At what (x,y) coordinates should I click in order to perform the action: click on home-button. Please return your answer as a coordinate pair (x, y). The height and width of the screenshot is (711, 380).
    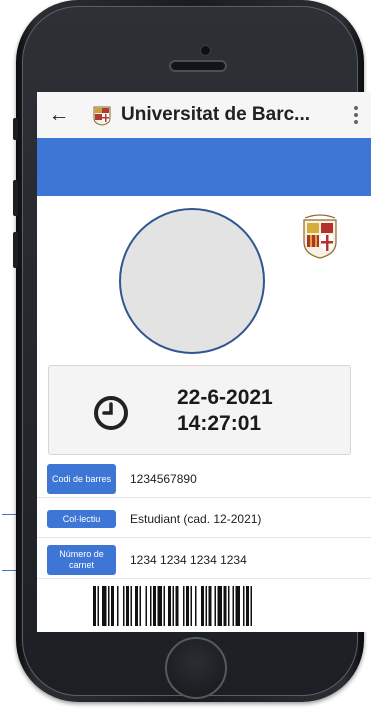
    Looking at the image, I should click on (196, 668).